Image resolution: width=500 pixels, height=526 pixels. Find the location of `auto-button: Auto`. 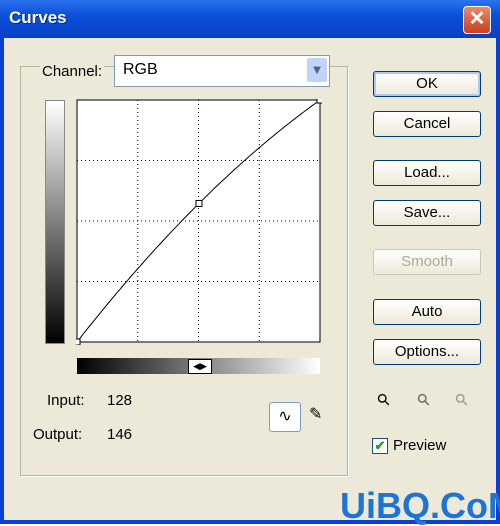

auto-button: Auto is located at coordinates (427, 312).